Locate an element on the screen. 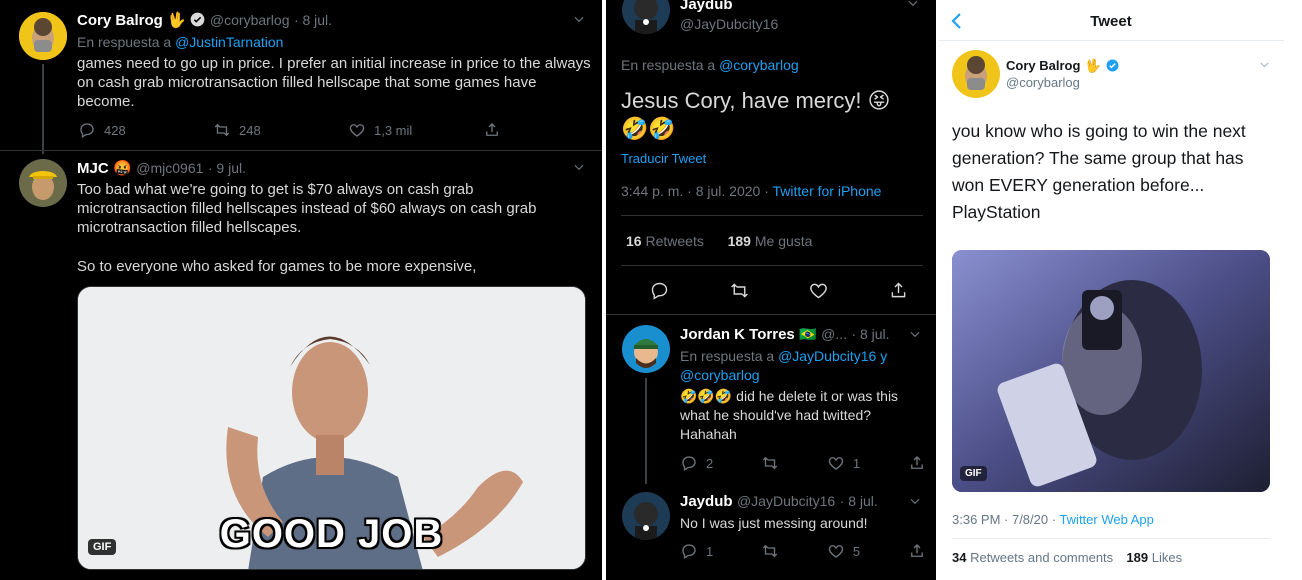 This screenshot has width=1302, height=580. retweets-count: 34 is located at coordinates (959, 557).